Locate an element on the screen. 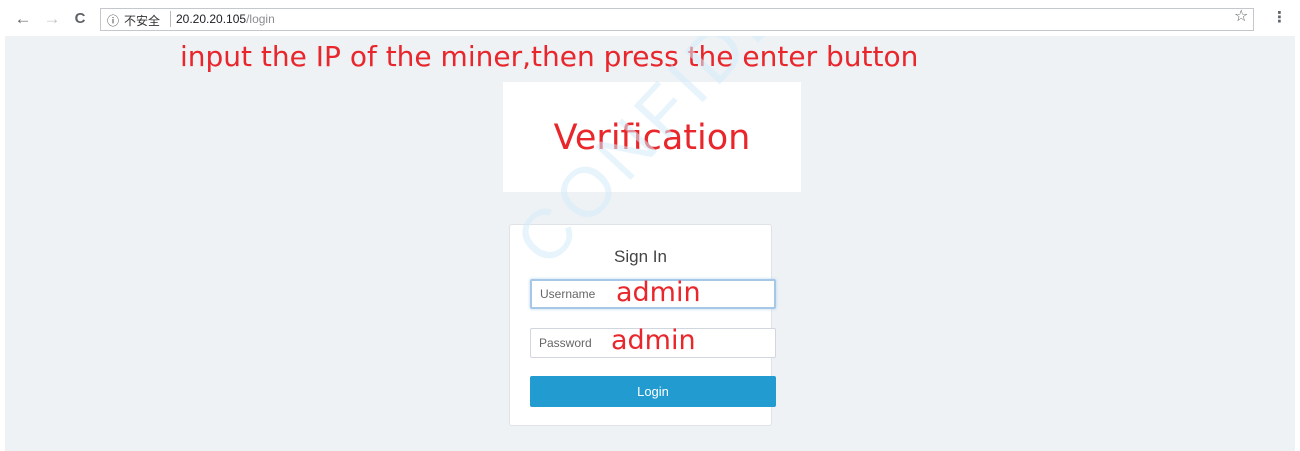  username-input is located at coordinates (653, 294).